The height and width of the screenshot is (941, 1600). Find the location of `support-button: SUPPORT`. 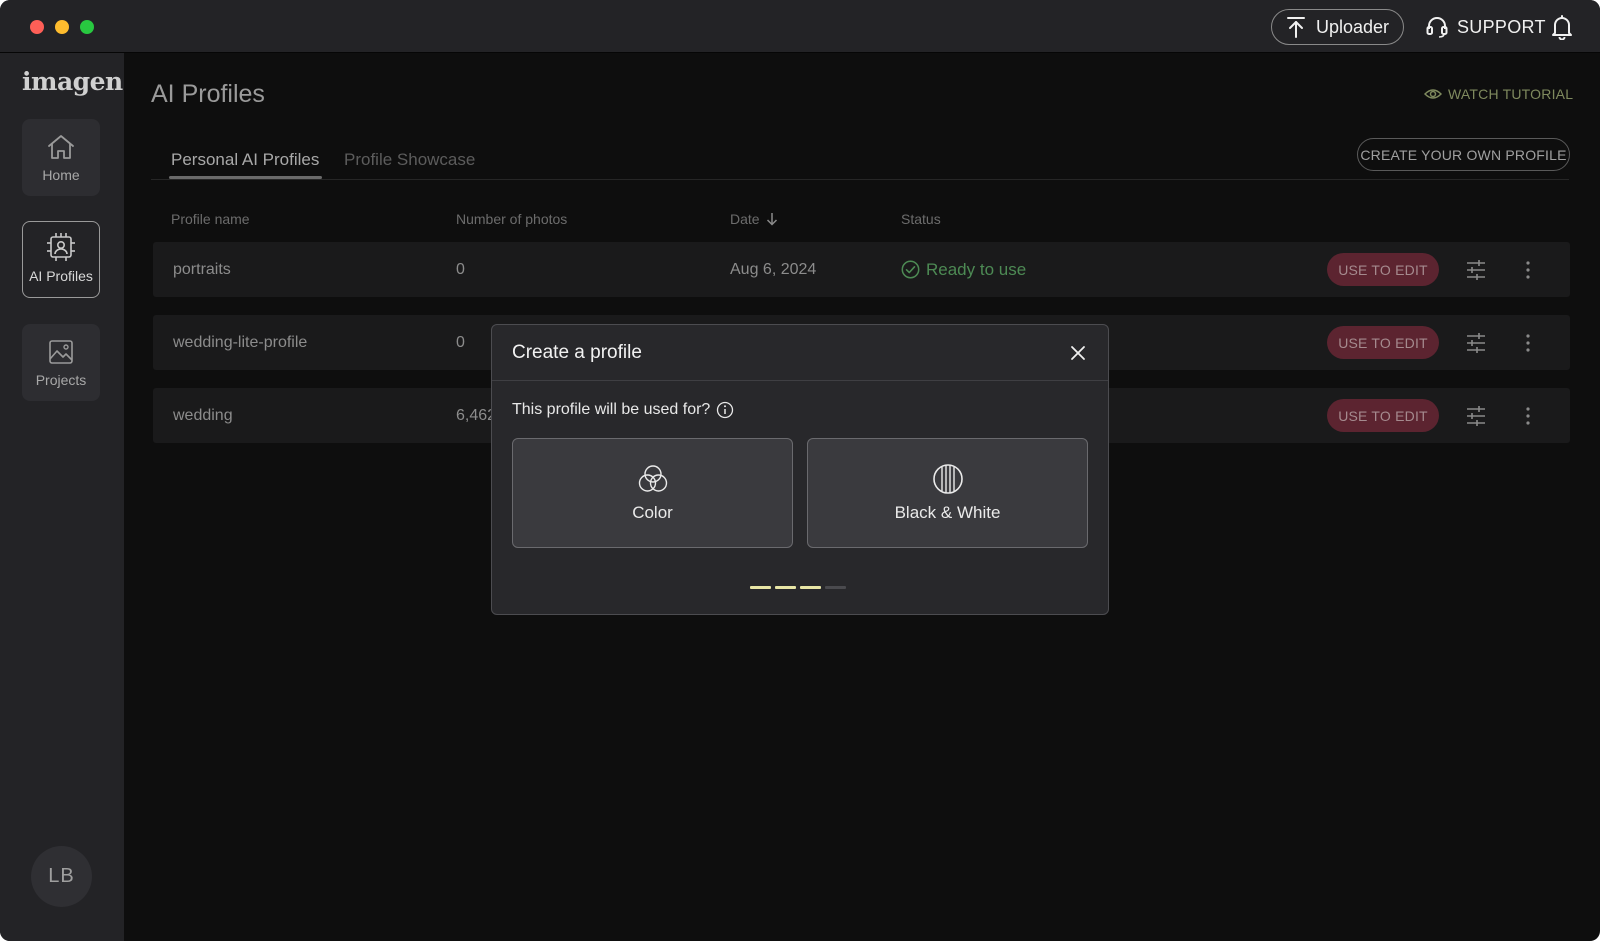

support-button: SUPPORT is located at coordinates (1485, 27).